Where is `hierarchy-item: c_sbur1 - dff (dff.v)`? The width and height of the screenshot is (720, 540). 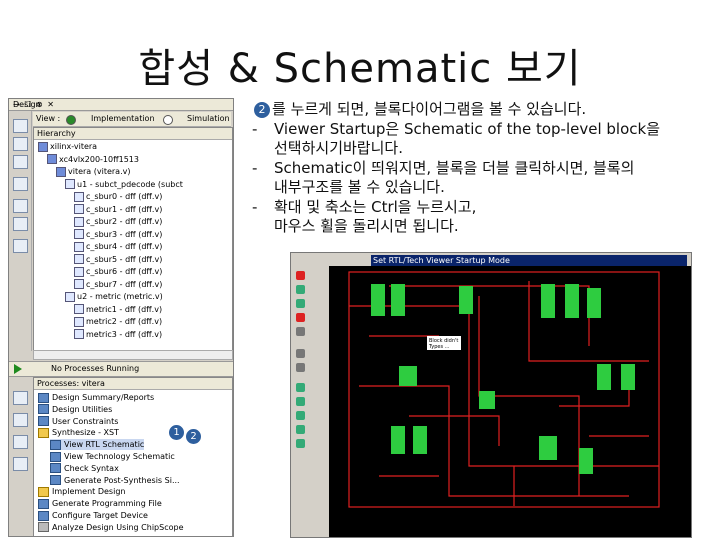 hierarchy-item: c_sbur1 - dff (dff.v) is located at coordinates (118, 210).